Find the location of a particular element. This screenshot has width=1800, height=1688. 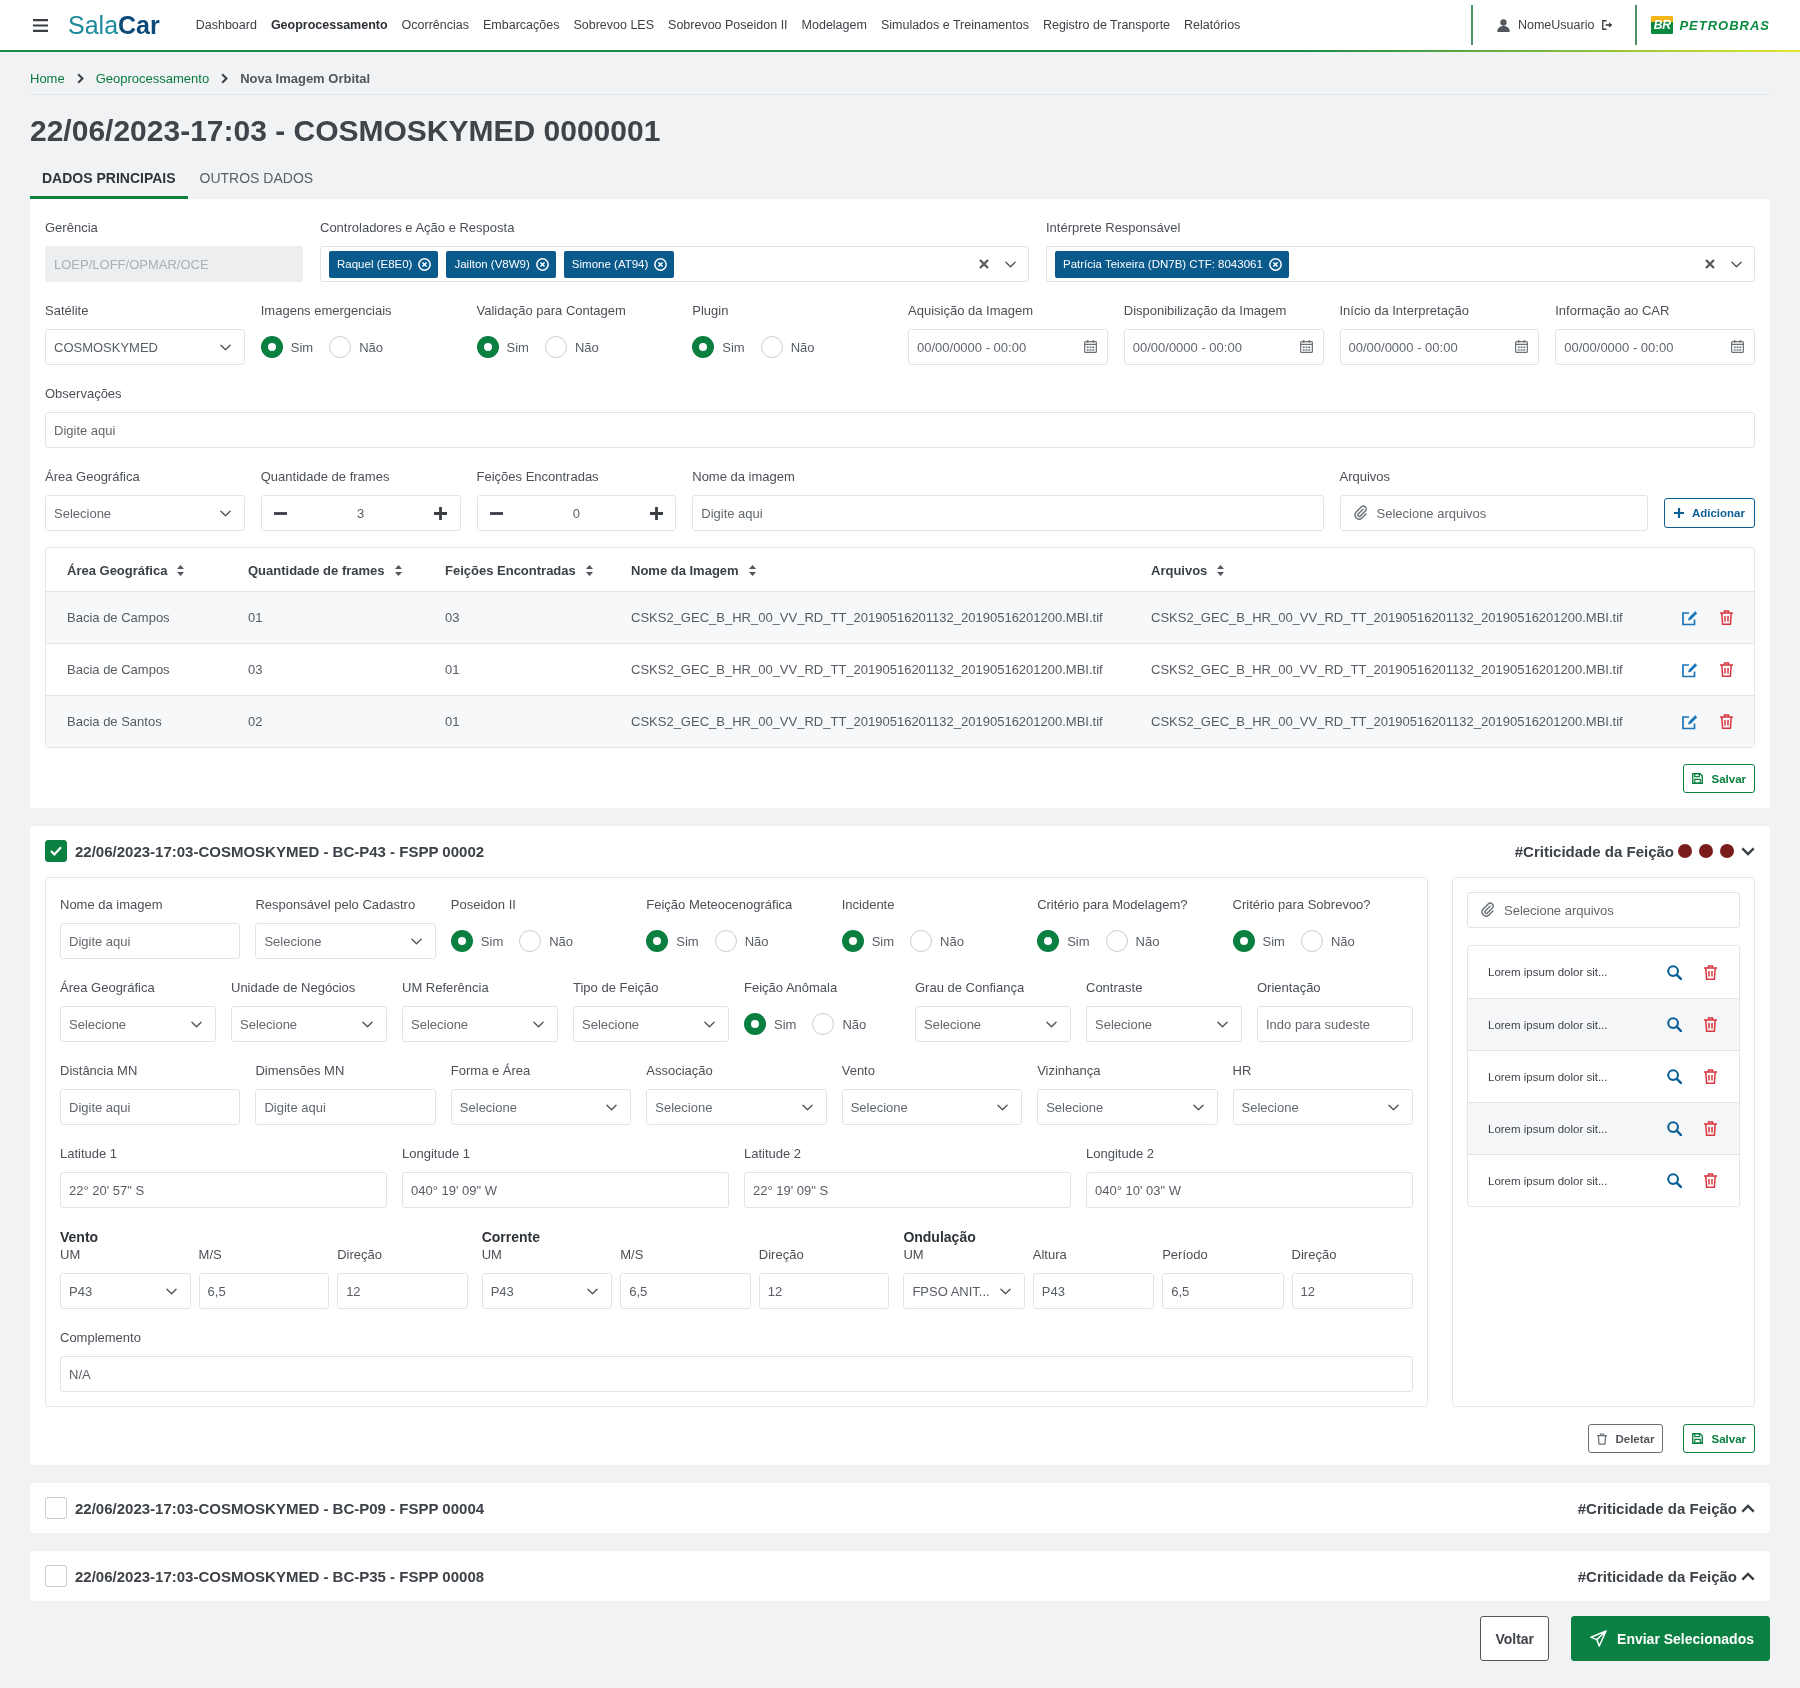

send-selected-button: Enviar Selecionados is located at coordinates (1670, 1638).